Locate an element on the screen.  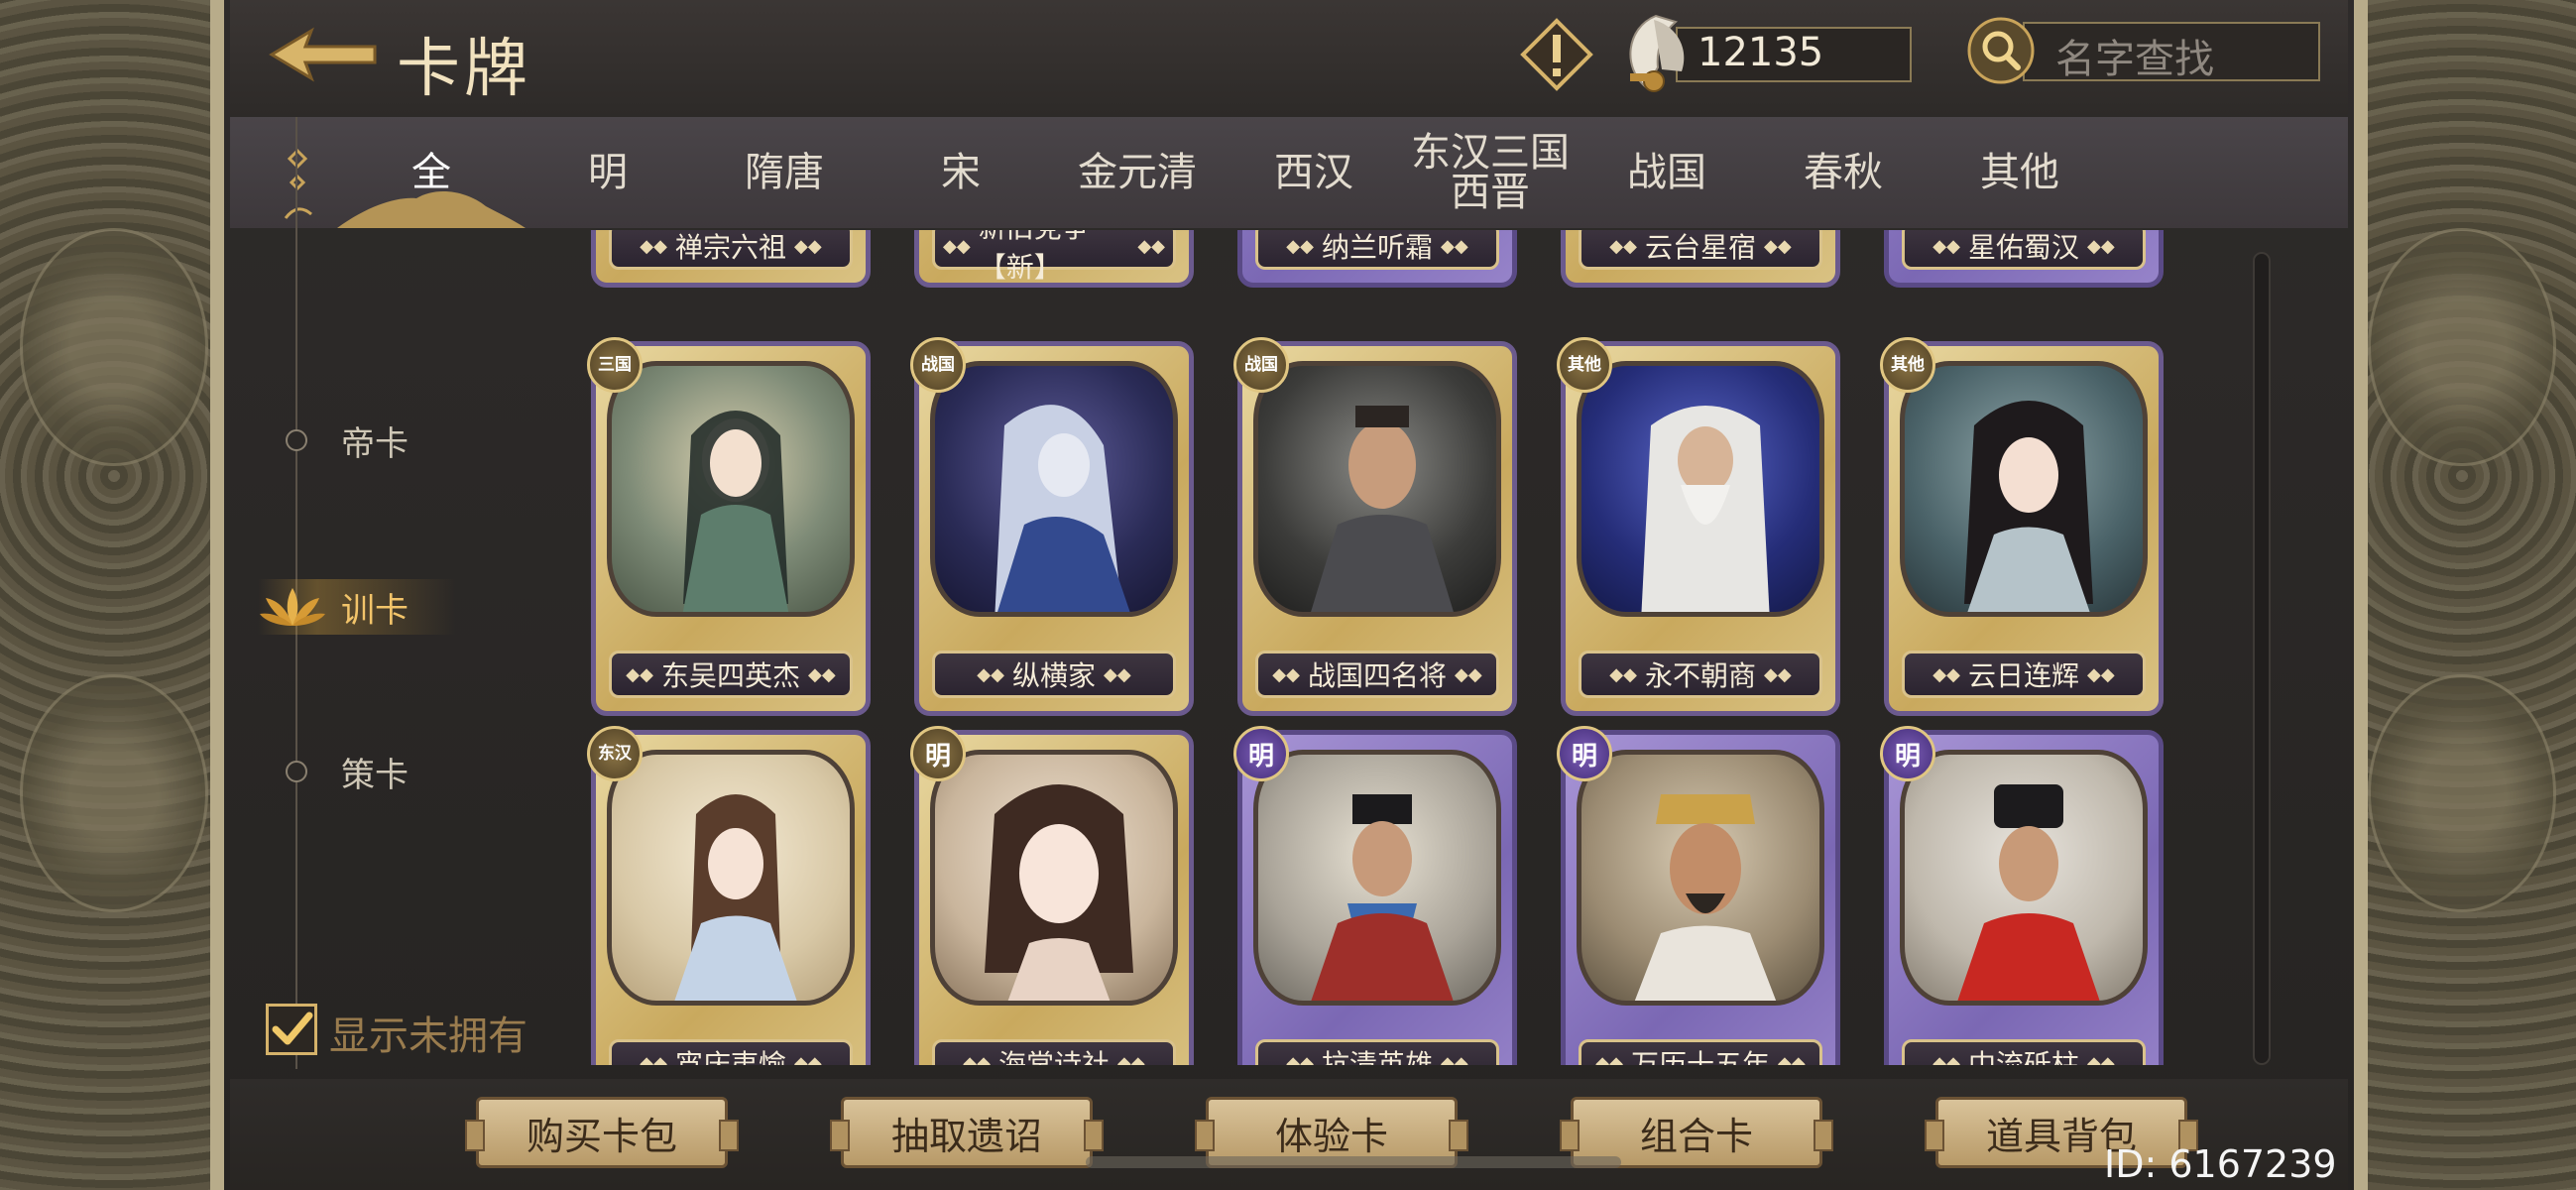
left-dragon-pattern is located at coordinates (114, 595).